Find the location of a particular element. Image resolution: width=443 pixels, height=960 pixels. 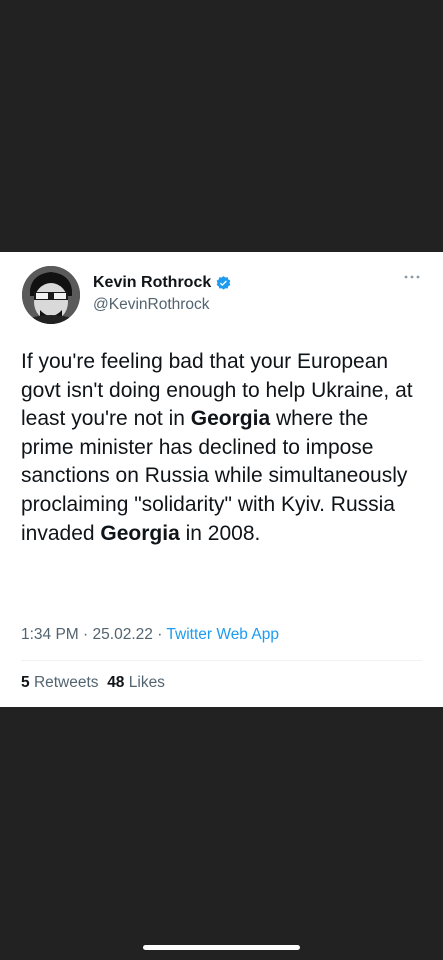

home-indicator is located at coordinates (221, 947).